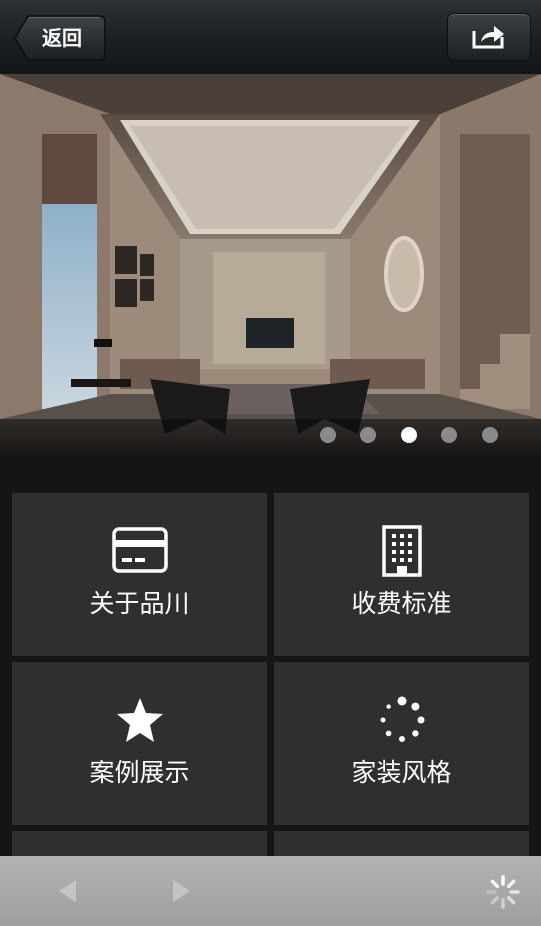  I want to click on carousel-dot-active, so click(409, 435).